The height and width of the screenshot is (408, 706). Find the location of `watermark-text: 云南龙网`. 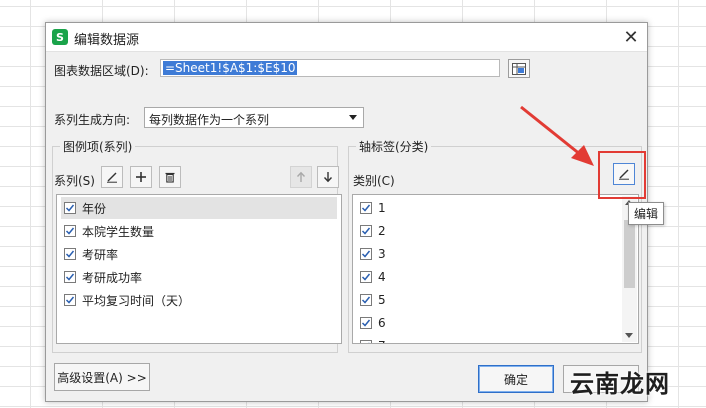

watermark-text: 云南龙网 is located at coordinates (620, 384).